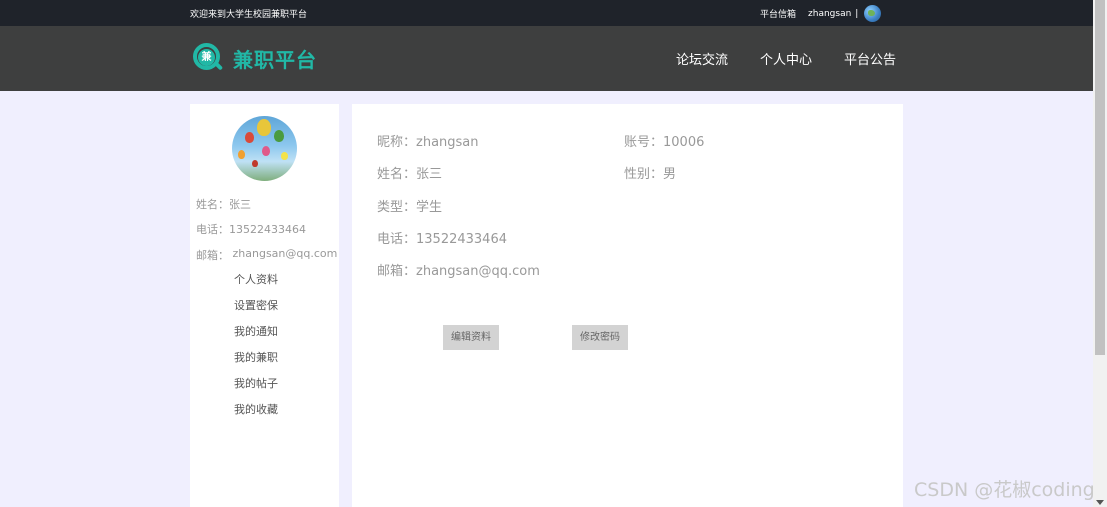  What do you see at coordinates (471, 337) in the screenshot?
I see `edit-profile-button: 编辑资料` at bounding box center [471, 337].